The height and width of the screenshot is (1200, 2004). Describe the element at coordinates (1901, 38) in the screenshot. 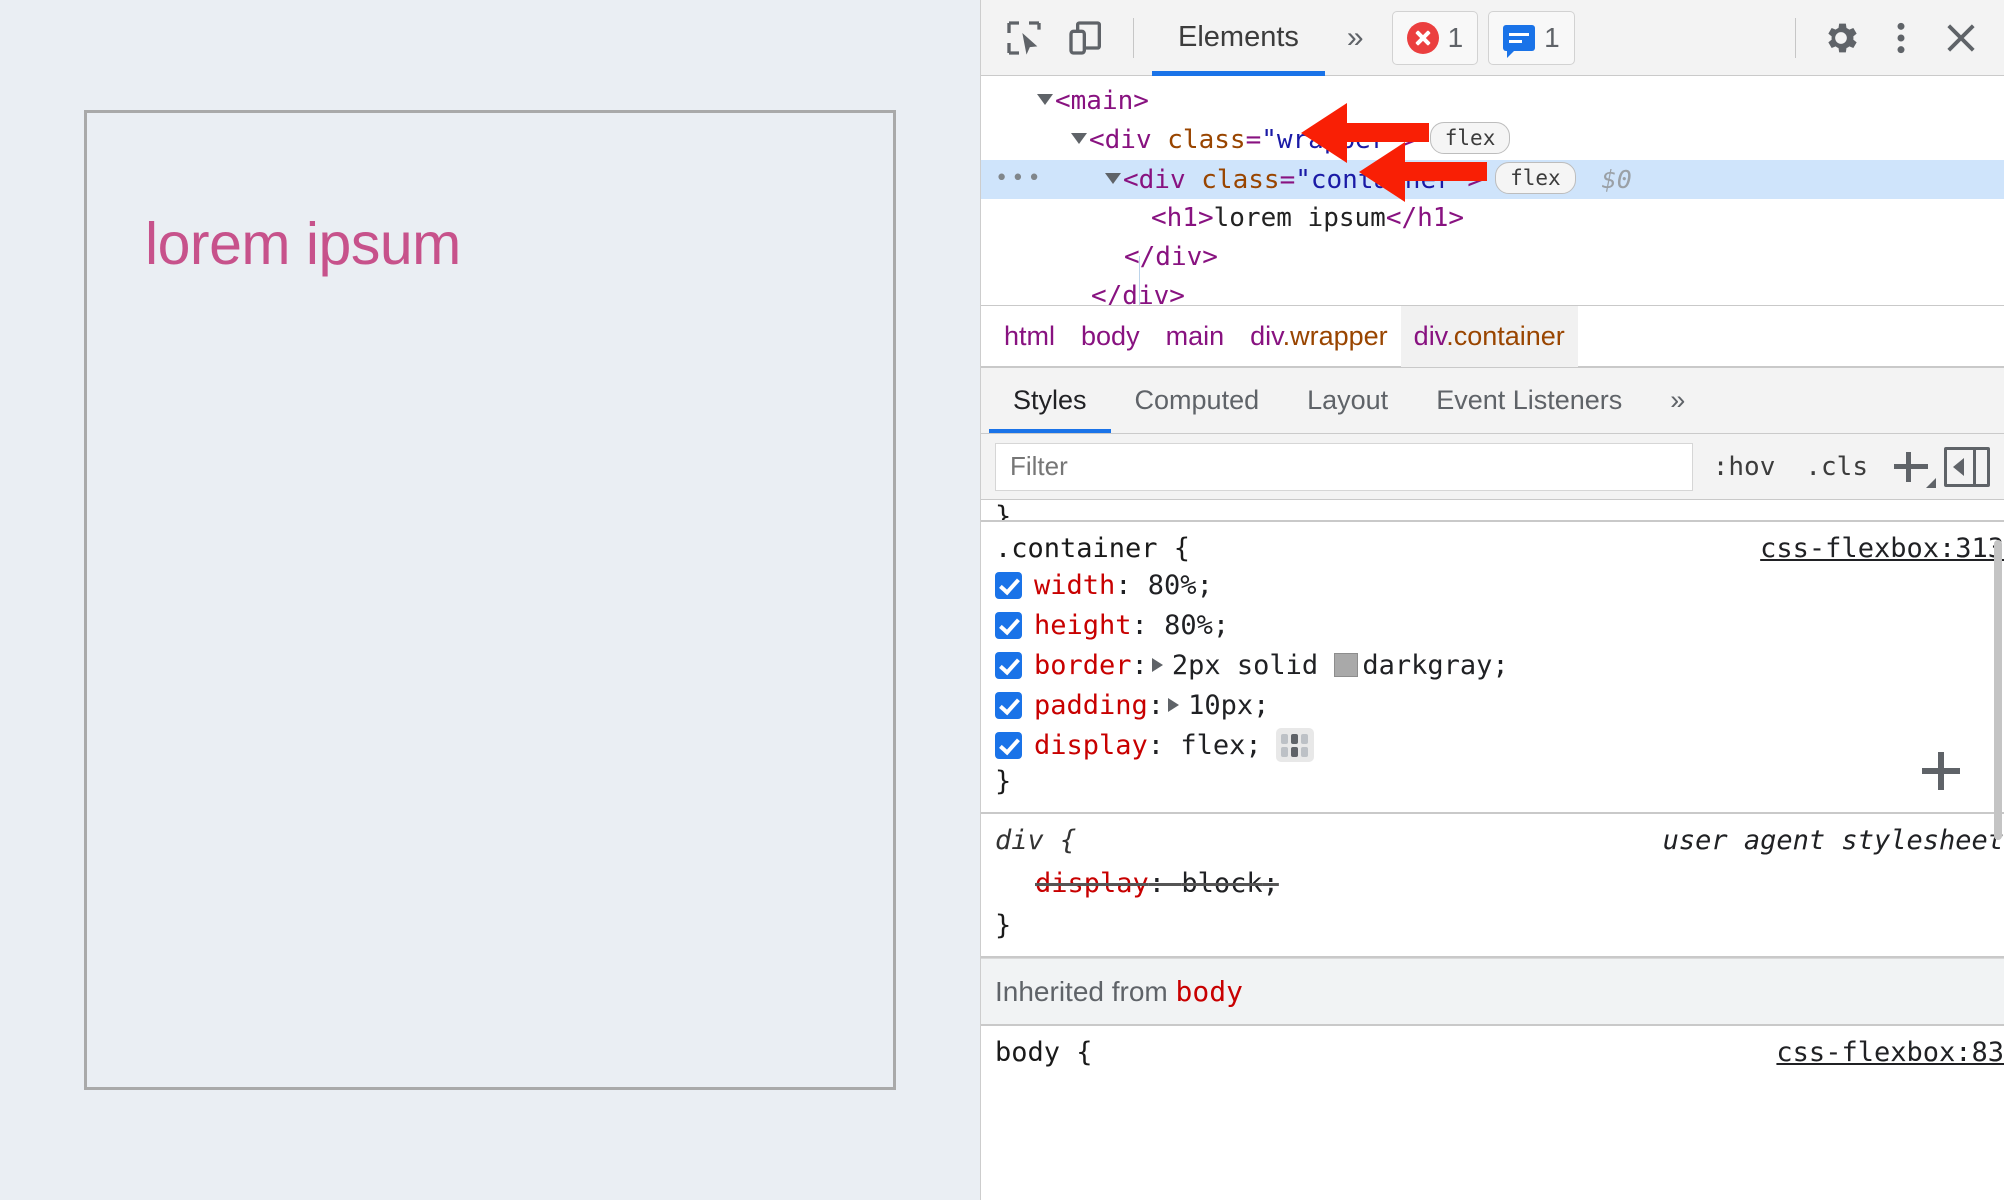

I see `kebab-menu-icon` at that location.